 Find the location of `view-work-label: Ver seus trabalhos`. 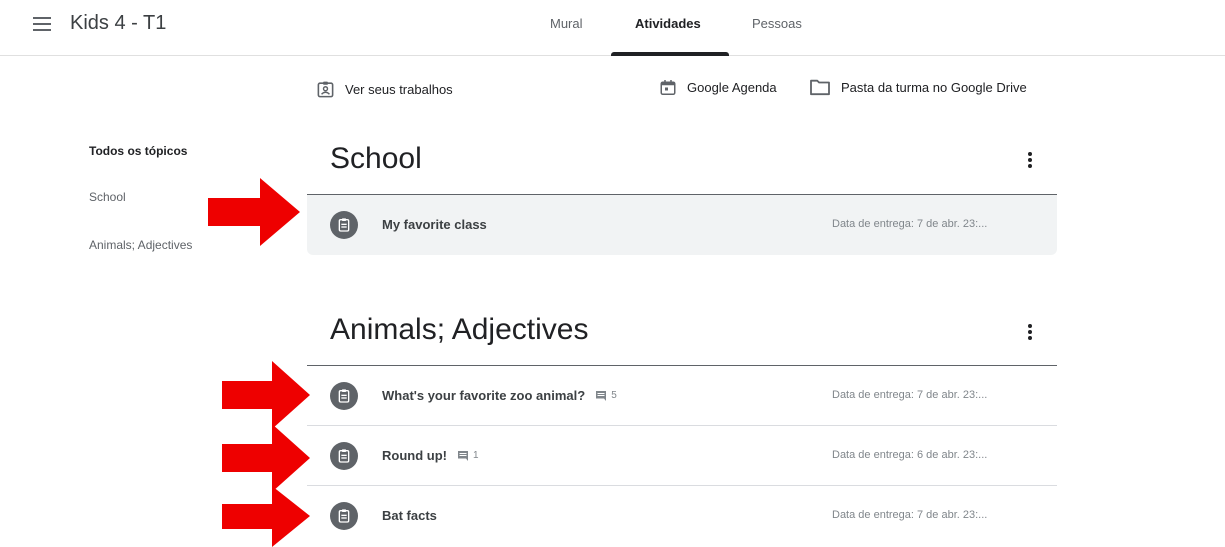

view-work-label: Ver seus trabalhos is located at coordinates (399, 89).